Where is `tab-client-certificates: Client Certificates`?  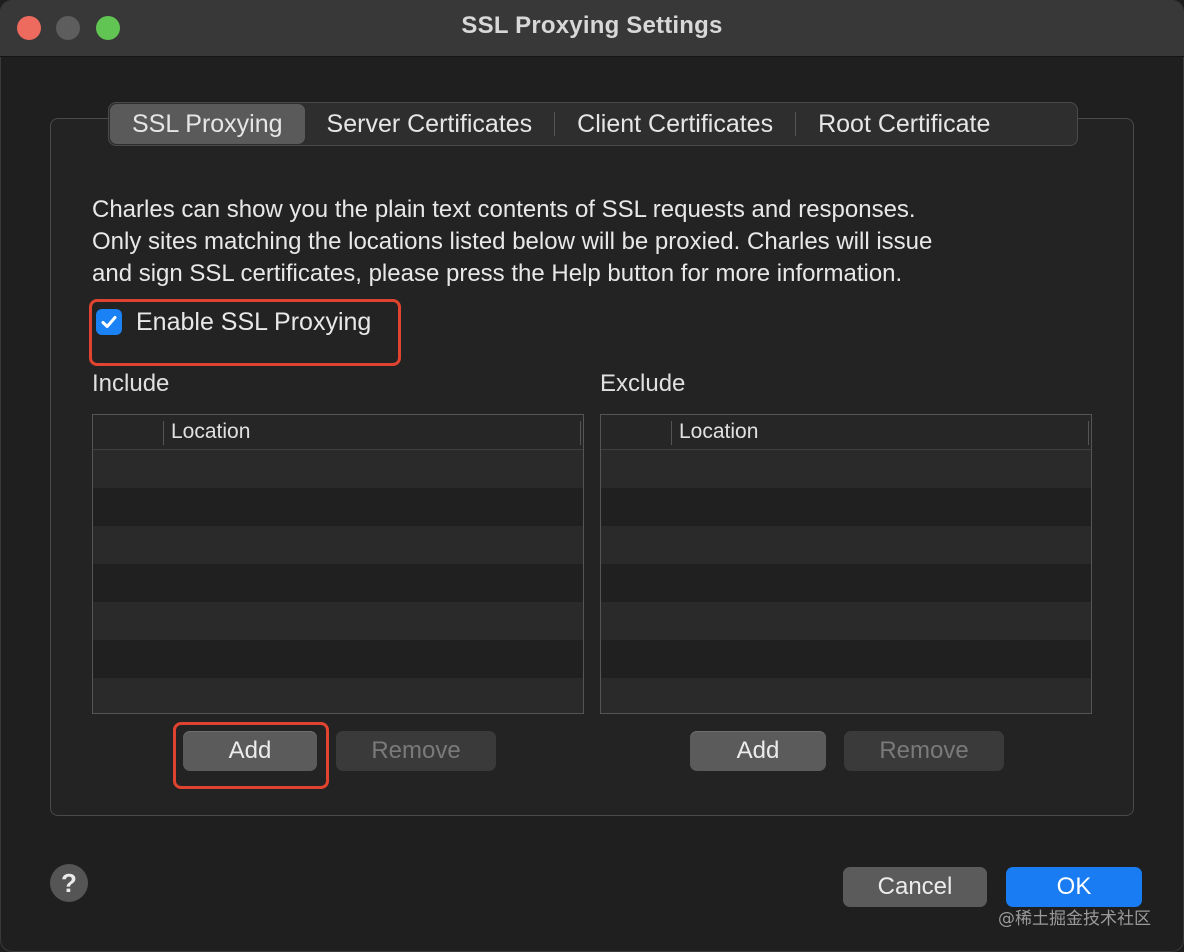 tab-client-certificates: Client Certificates is located at coordinates (675, 124).